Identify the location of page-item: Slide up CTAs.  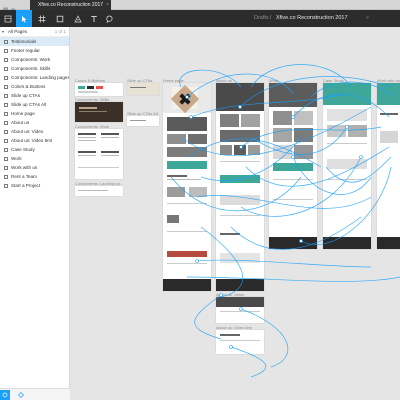
(34, 95).